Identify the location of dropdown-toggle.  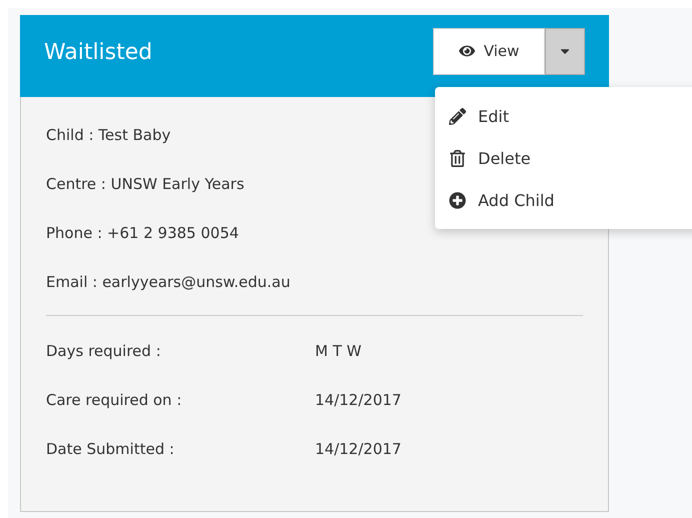
(565, 51).